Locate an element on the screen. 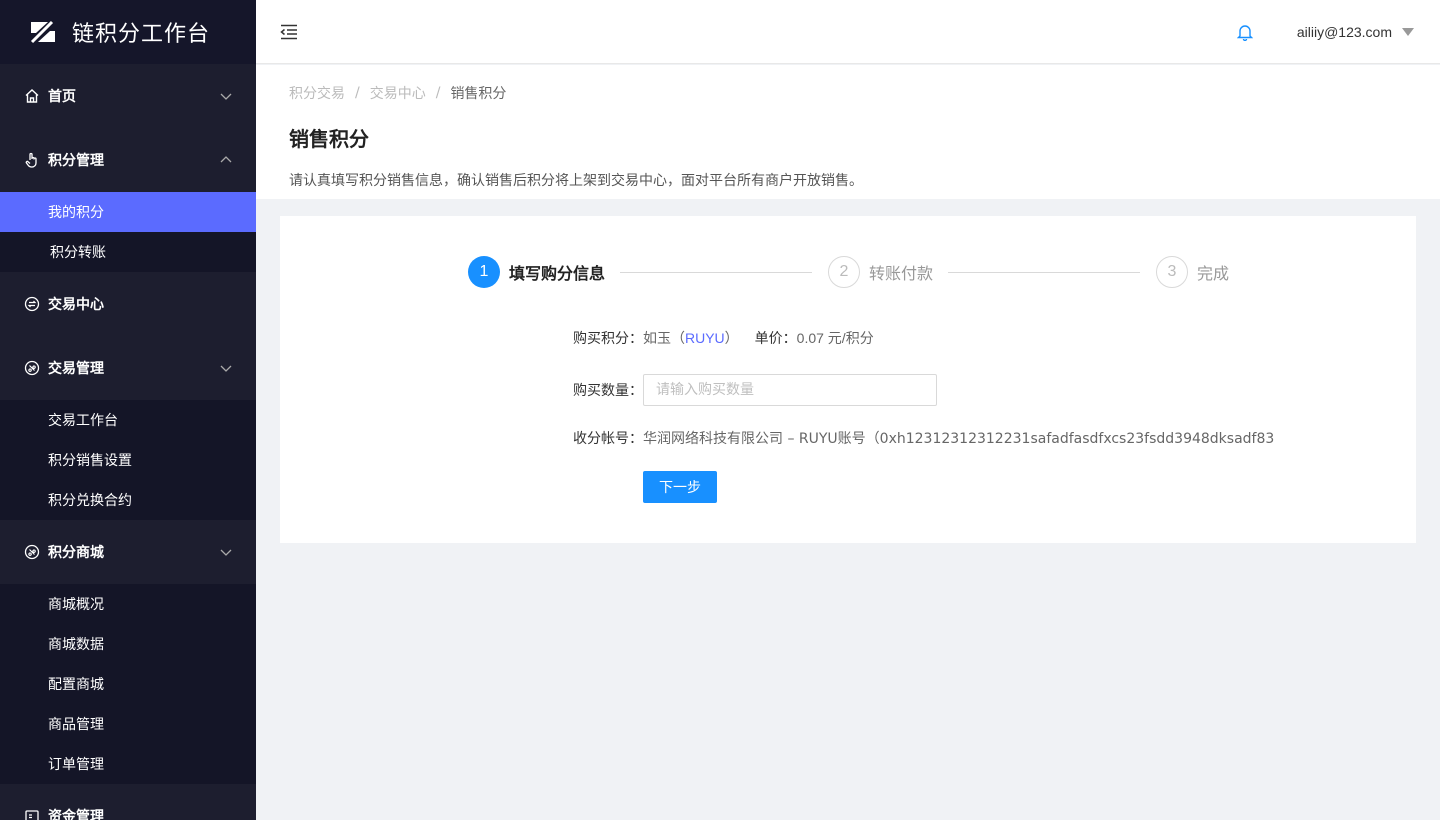 The height and width of the screenshot is (820, 1440). menu-group-label: 首页 is located at coordinates (62, 97).